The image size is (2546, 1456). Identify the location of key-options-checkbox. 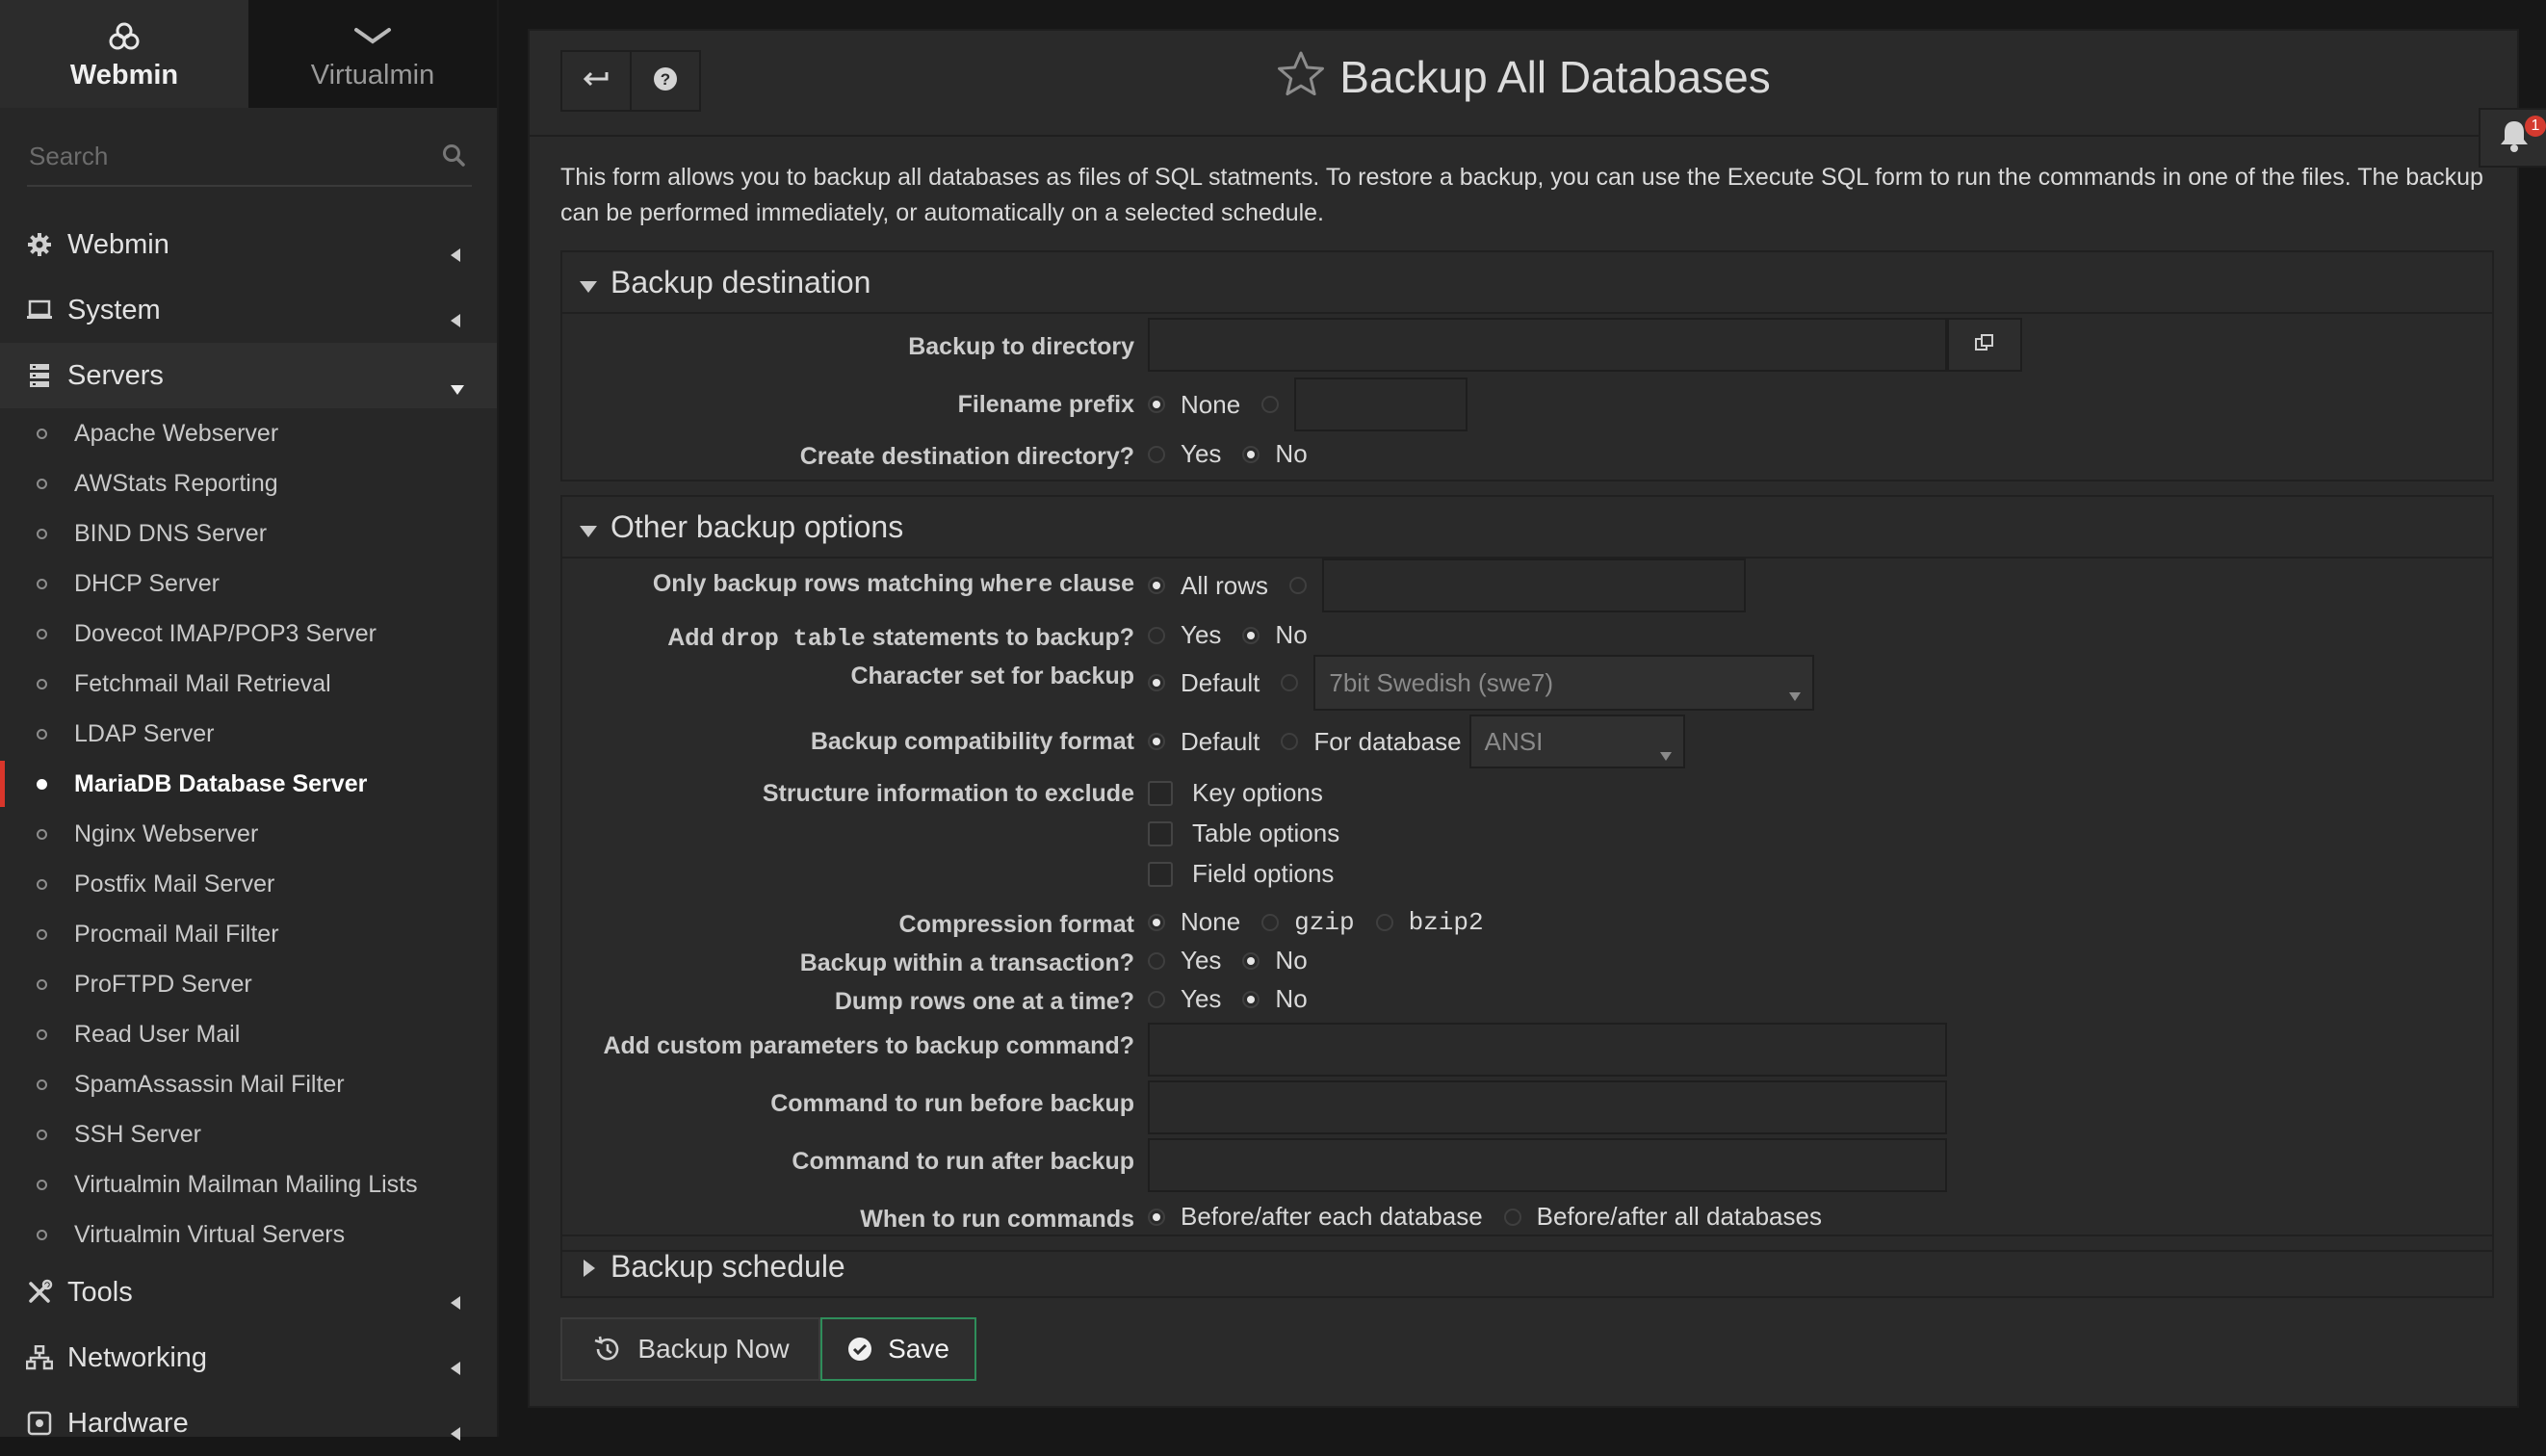
(1160, 793).